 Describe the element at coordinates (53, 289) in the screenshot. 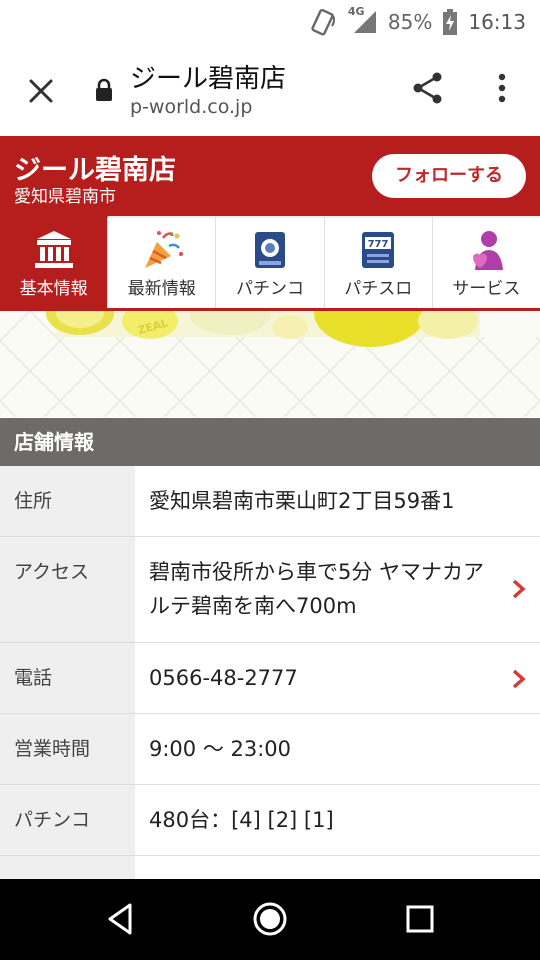

I see `tab-label: 基本情報` at that location.